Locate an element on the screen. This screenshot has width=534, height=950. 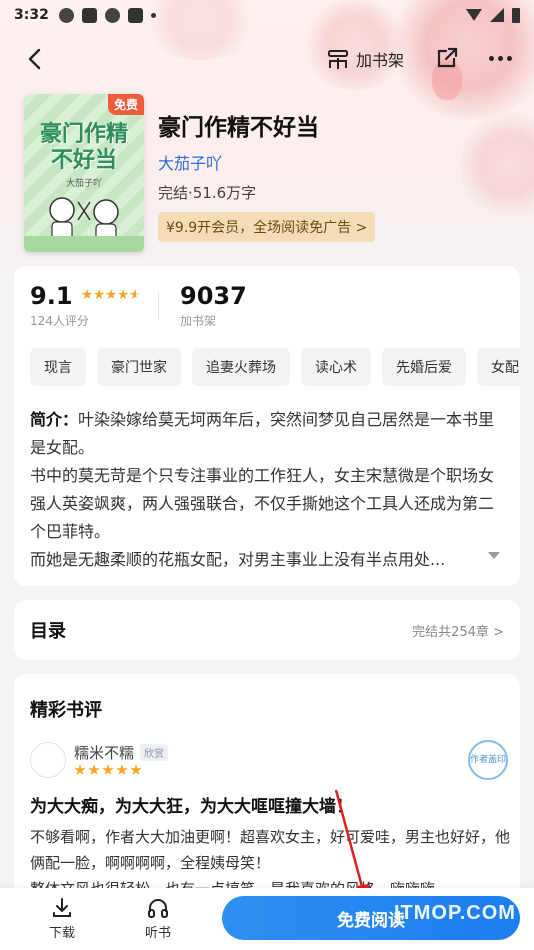
share-icon is located at coordinates (447, 57).